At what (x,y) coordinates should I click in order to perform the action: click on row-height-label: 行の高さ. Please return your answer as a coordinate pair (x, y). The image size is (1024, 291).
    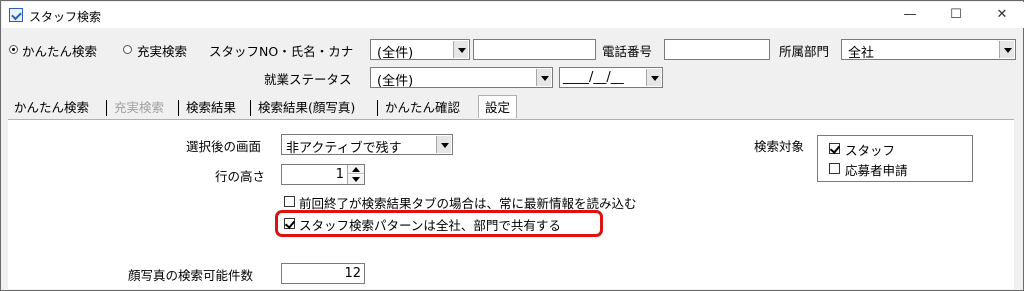
    Looking at the image, I should click on (240, 176).